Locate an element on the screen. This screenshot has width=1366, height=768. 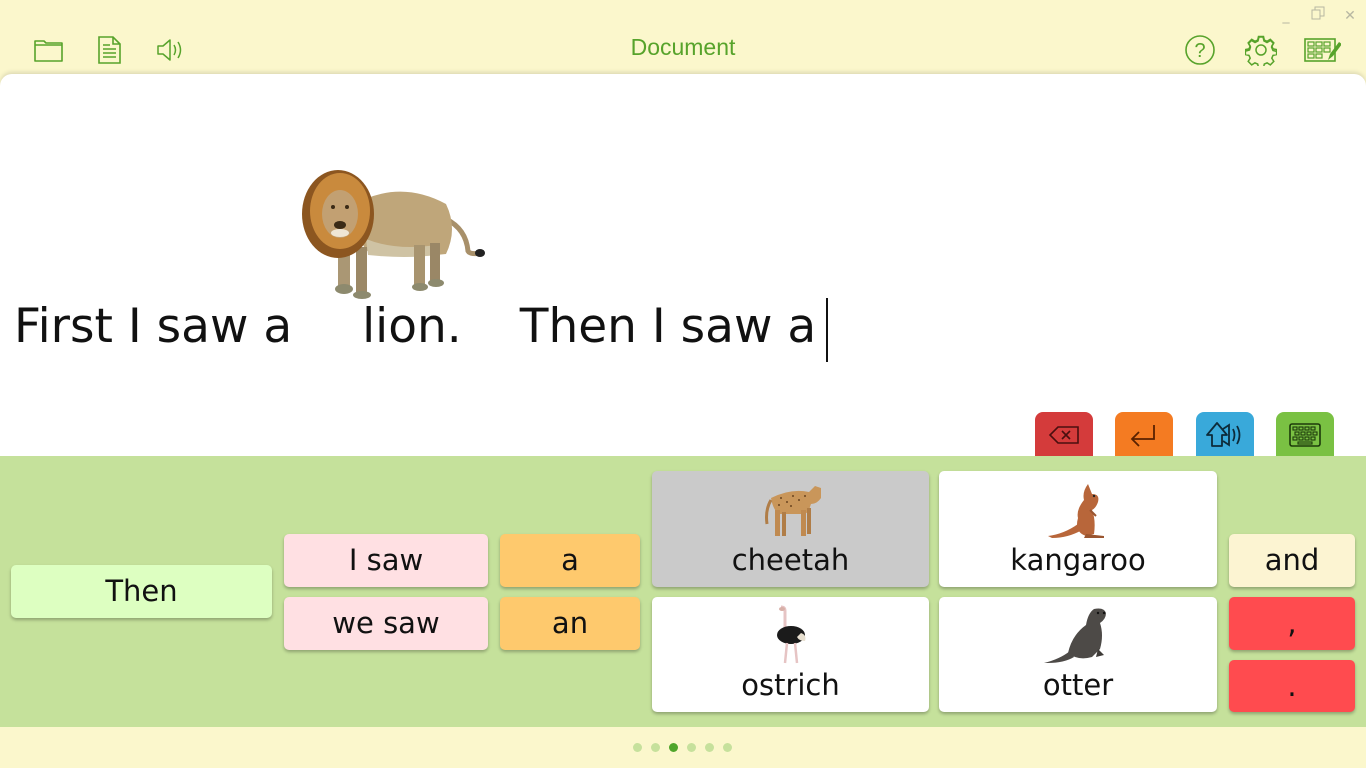
document-text: First I saw a lion. Then I saw a is located at coordinates (421, 328).